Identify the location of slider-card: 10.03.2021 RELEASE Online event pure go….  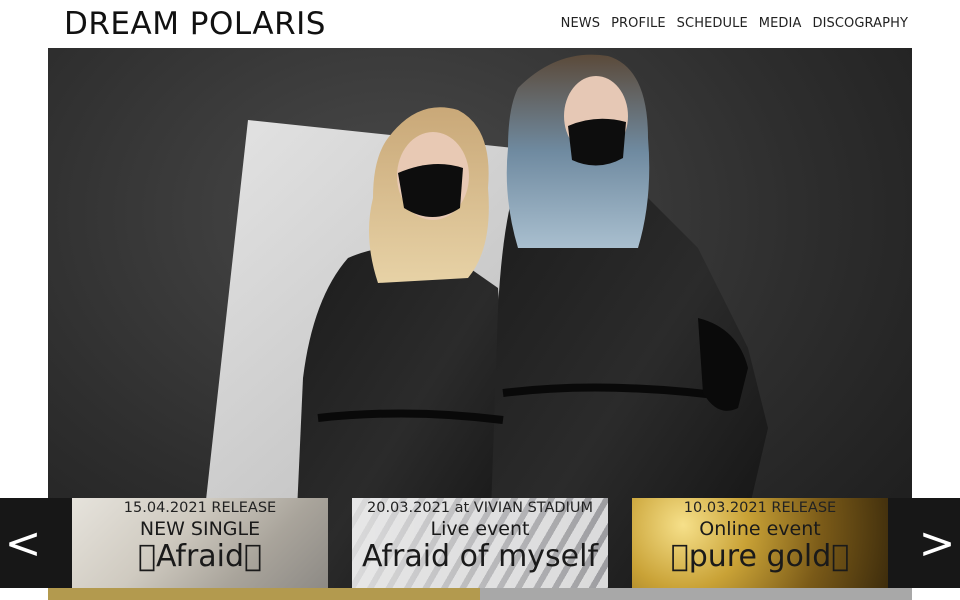
(760, 543).